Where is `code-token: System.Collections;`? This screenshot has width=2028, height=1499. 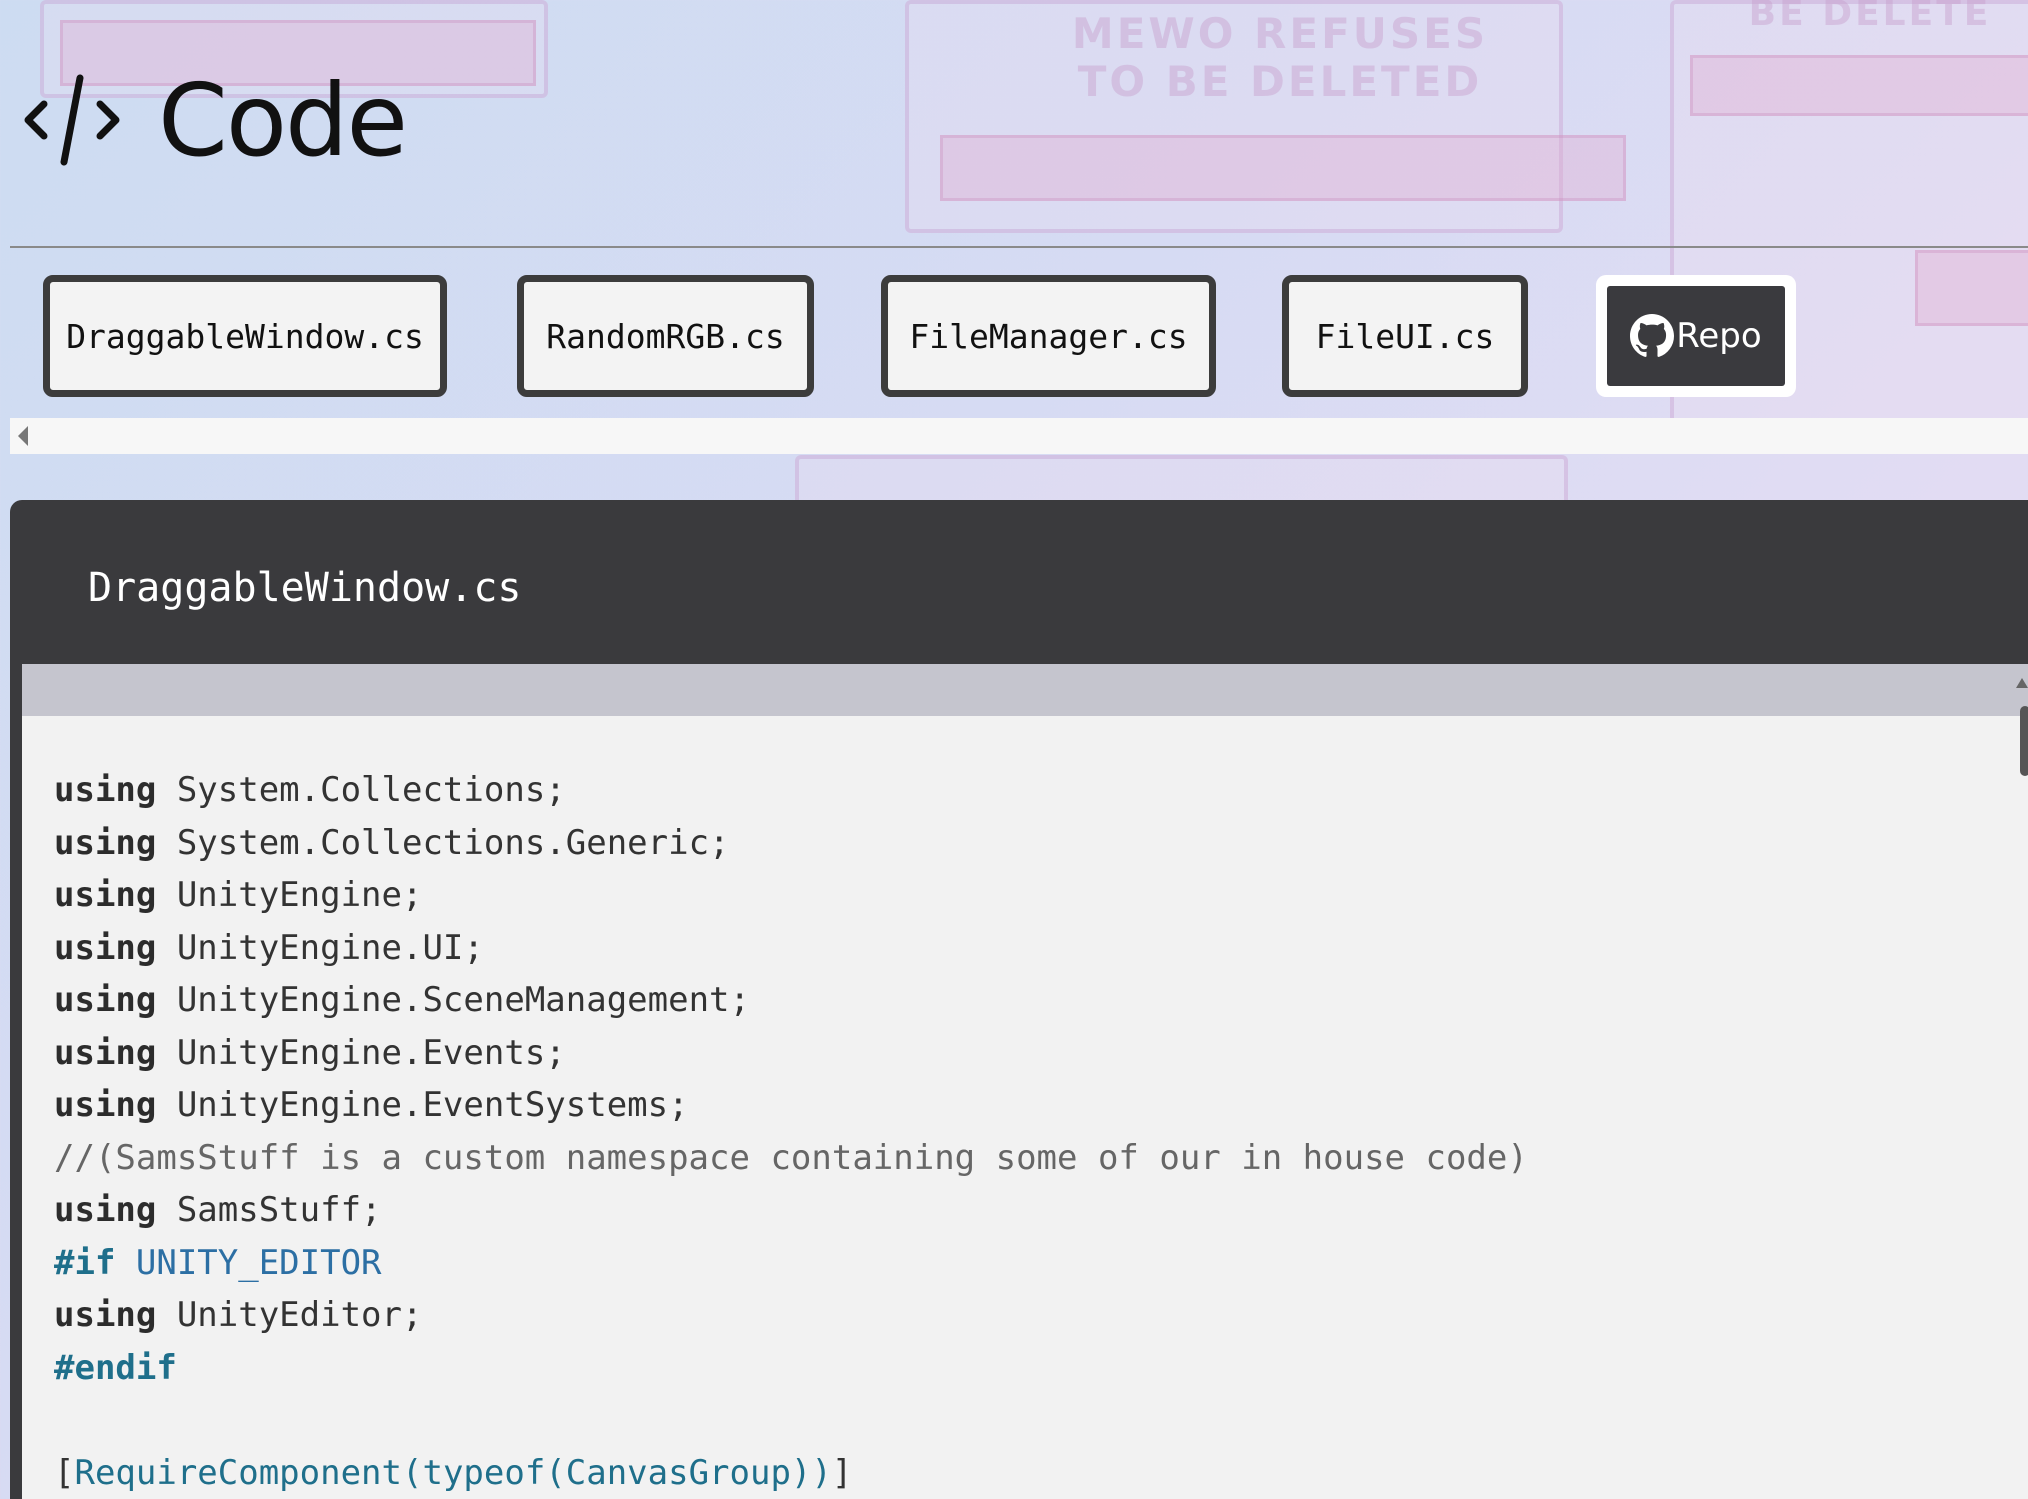 code-token: System.Collections; is located at coordinates (361, 790).